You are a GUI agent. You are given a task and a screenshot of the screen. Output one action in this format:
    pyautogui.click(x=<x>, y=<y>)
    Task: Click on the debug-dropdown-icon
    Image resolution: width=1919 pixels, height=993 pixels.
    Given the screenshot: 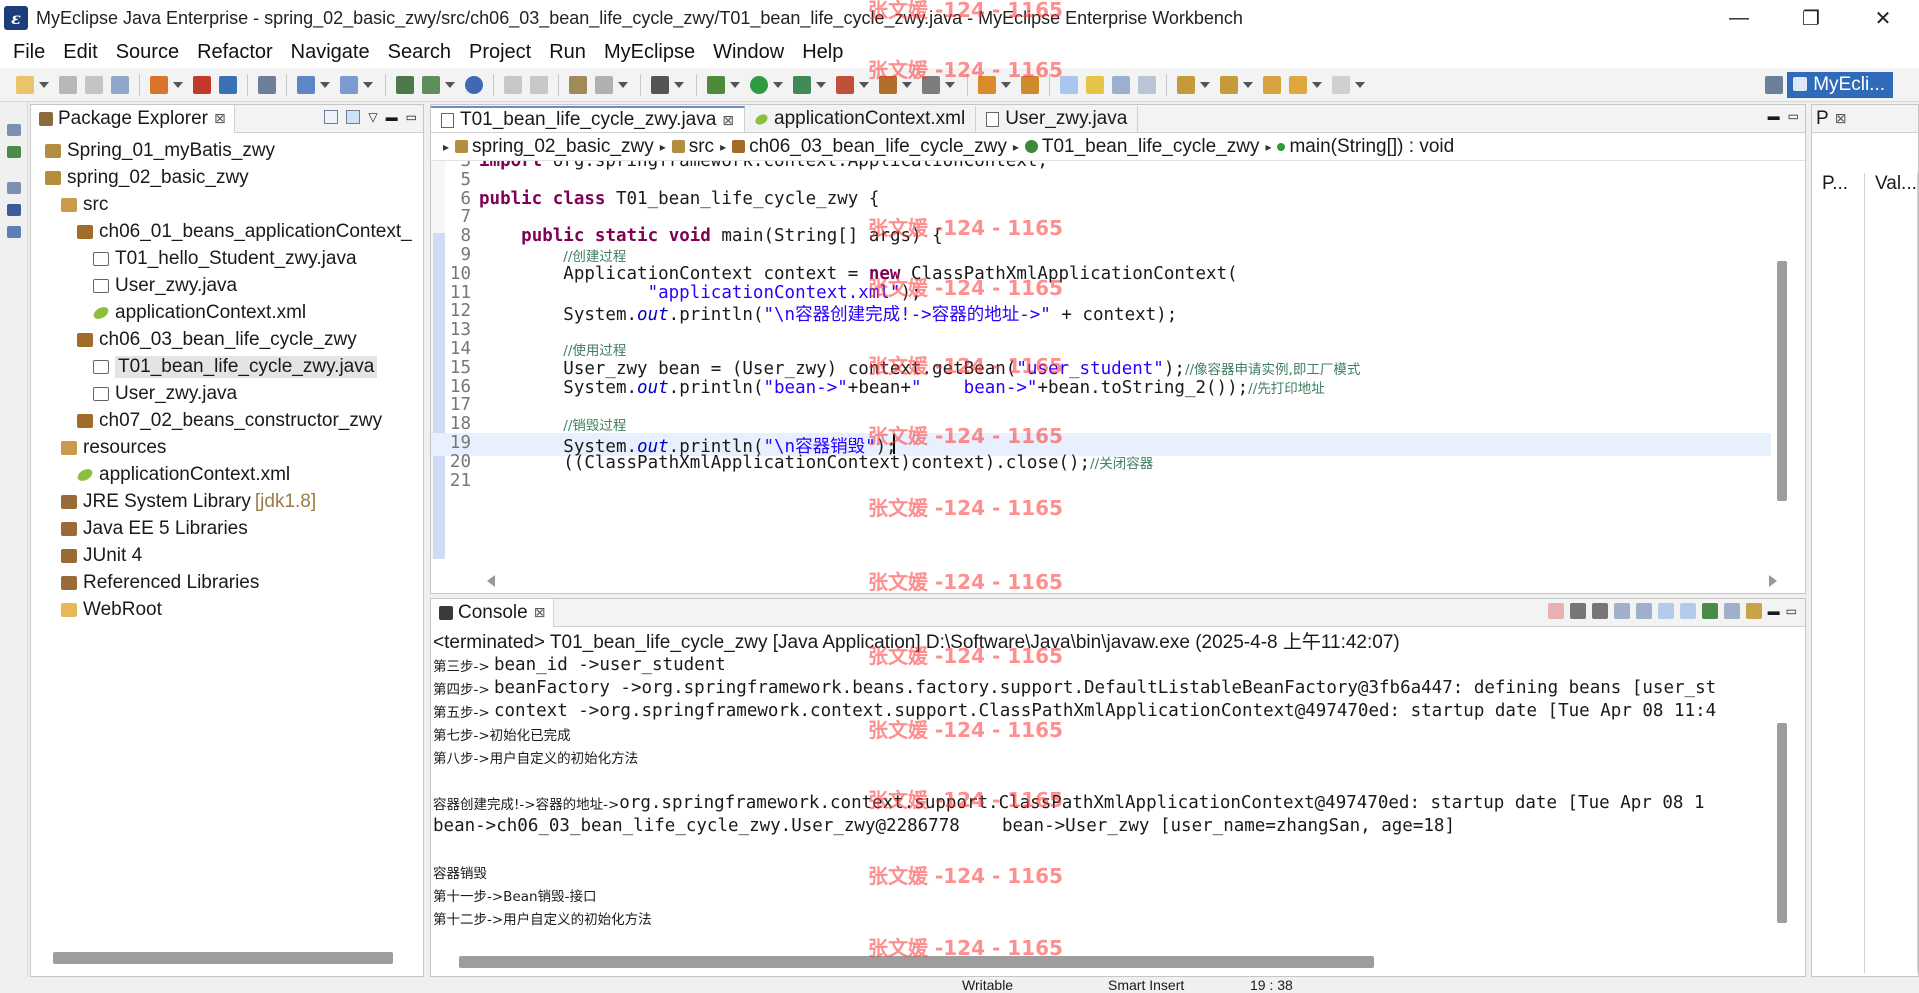 What is the action you would take?
    pyautogui.click(x=735, y=84)
    